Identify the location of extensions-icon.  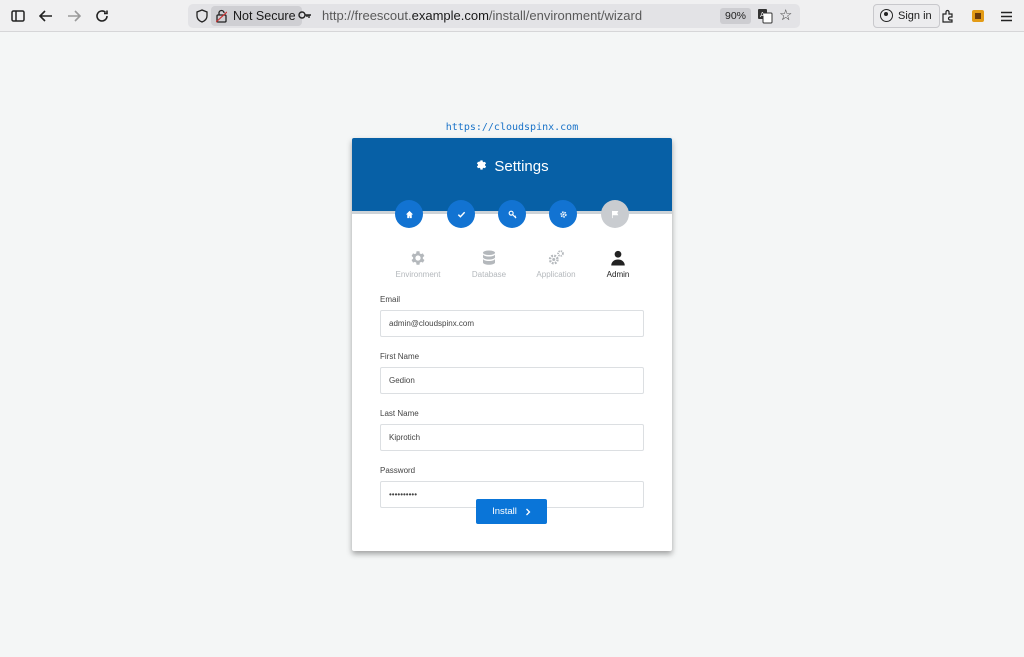
(948, 16).